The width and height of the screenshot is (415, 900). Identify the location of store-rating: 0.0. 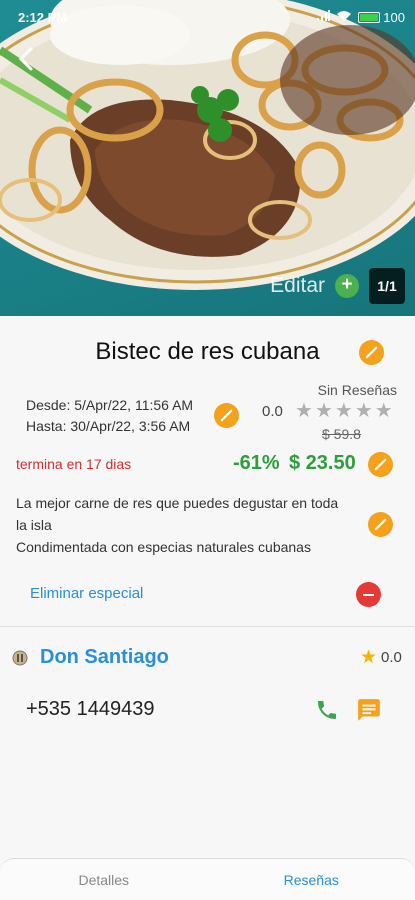
(391, 657).